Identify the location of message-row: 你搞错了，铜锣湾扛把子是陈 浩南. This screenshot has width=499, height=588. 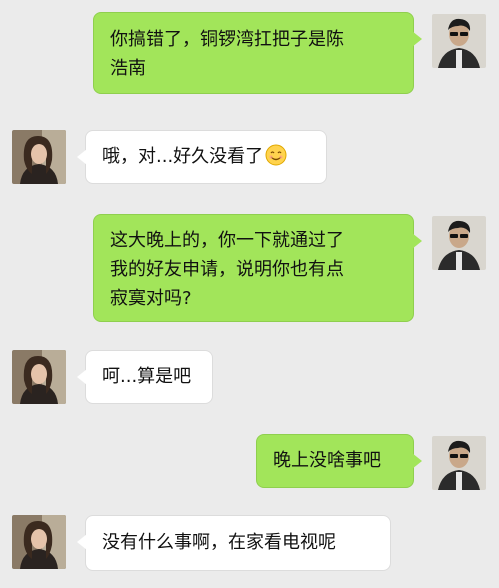
(249, 55).